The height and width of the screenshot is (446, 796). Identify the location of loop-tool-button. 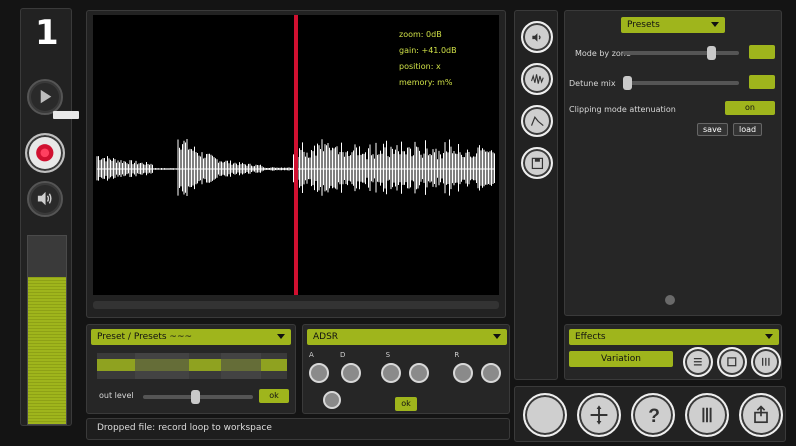
(537, 37).